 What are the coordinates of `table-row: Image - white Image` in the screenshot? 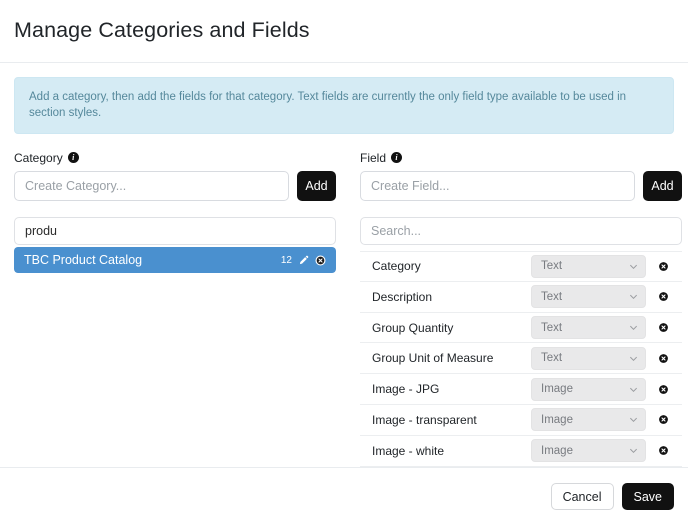 It's located at (521, 451).